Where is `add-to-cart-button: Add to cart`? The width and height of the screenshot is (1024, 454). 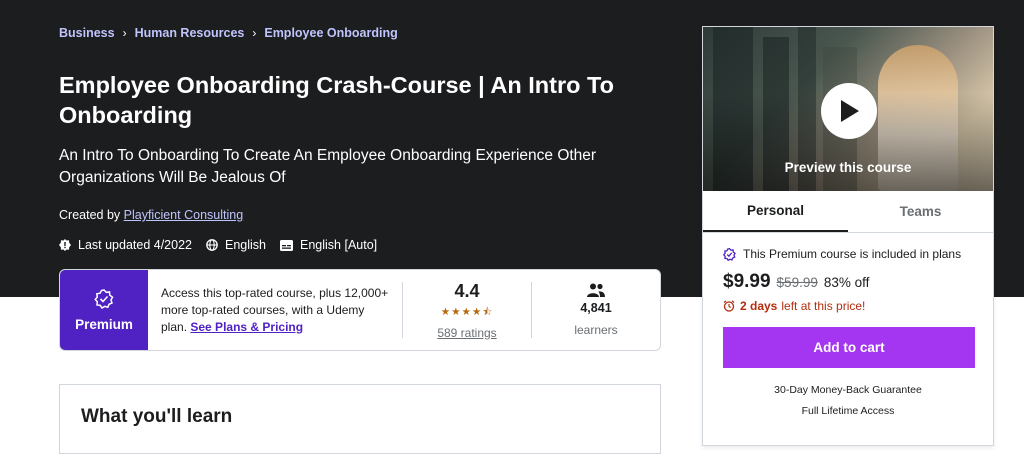 add-to-cart-button: Add to cart is located at coordinates (849, 347).